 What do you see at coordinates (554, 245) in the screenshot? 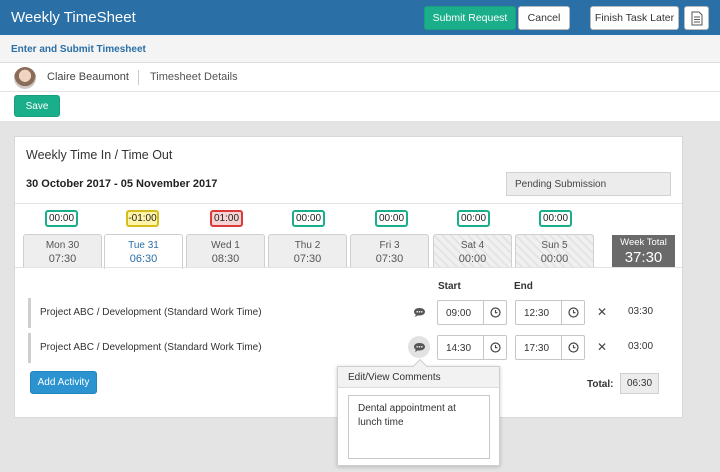
I see `day-label: Sun 5` at bounding box center [554, 245].